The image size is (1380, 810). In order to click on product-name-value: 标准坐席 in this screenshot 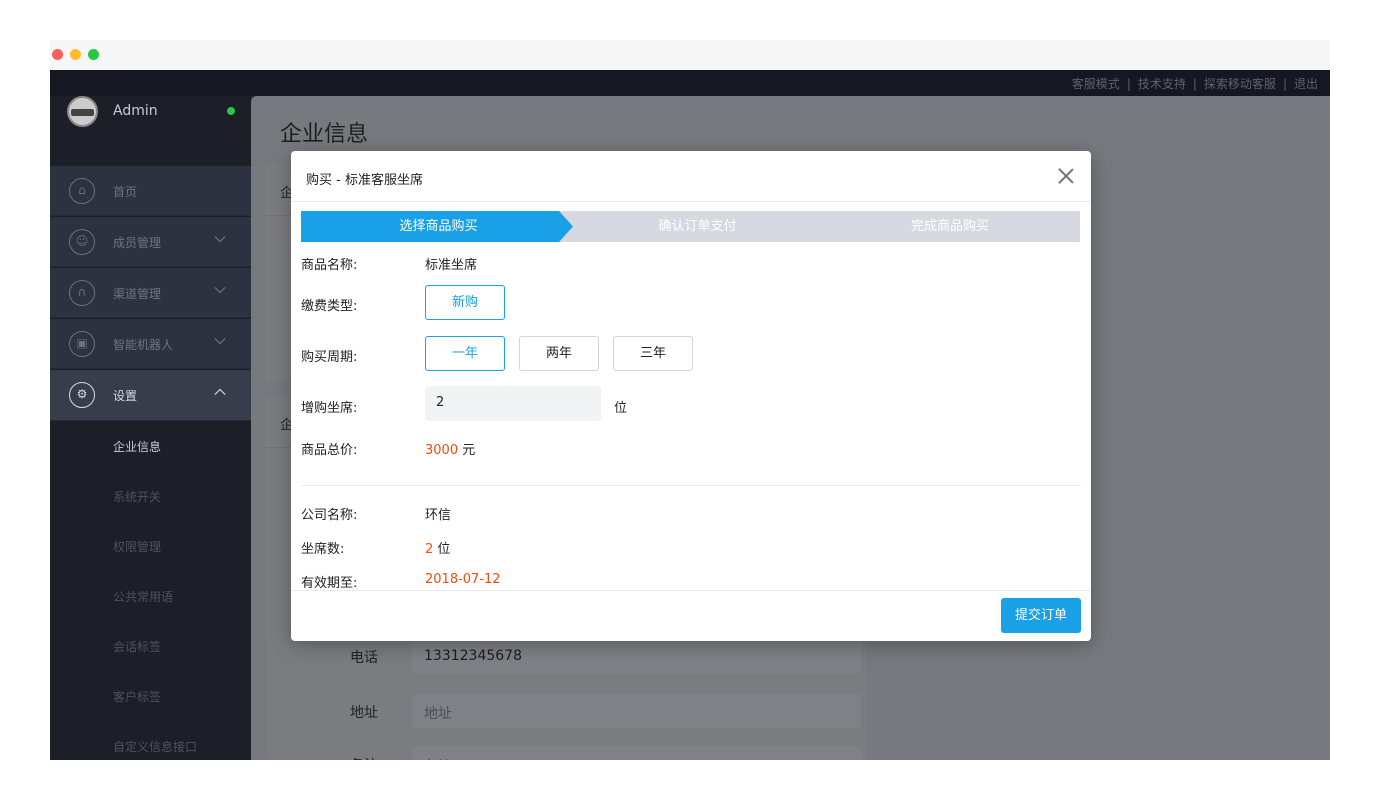, I will do `click(451, 265)`.